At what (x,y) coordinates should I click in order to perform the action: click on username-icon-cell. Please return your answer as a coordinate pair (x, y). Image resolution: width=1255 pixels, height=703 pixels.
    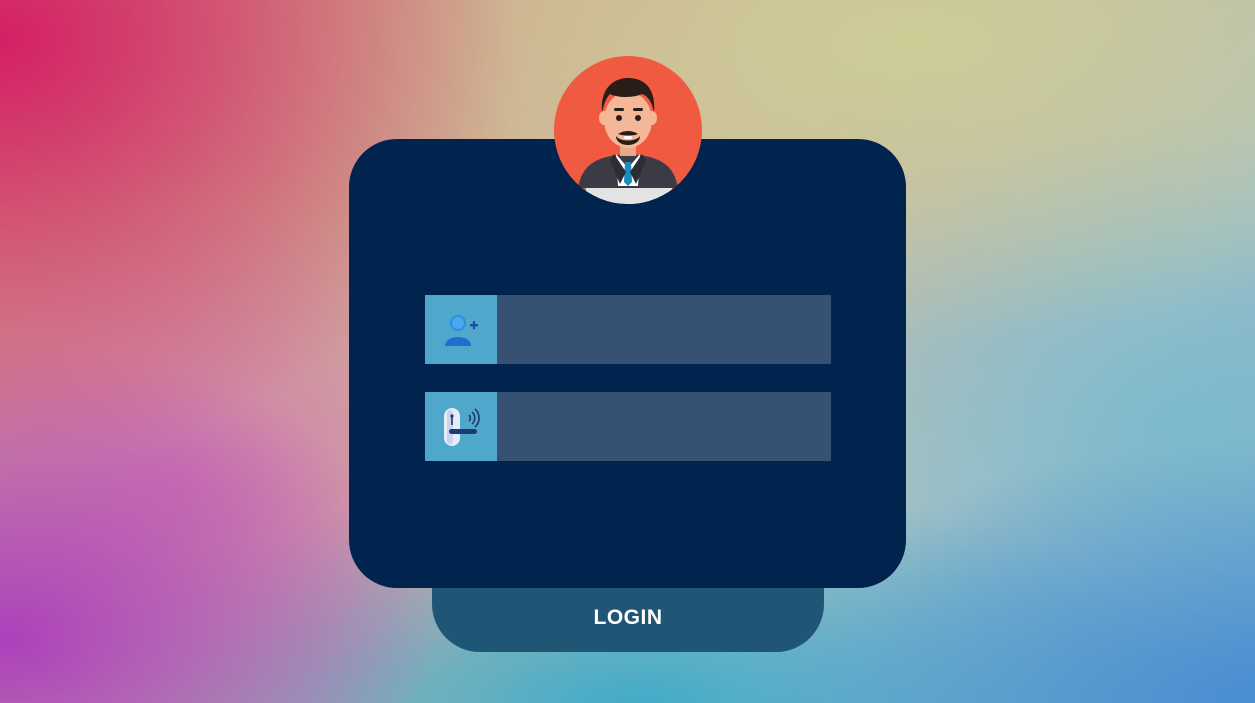
    Looking at the image, I should click on (461, 329).